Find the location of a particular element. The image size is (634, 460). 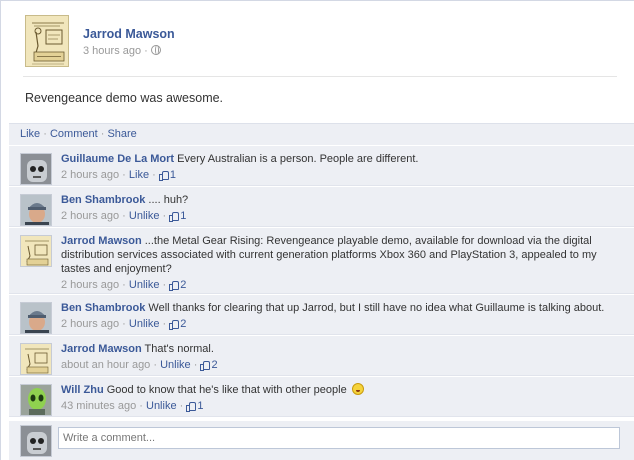

comment-meta: about an hour ago · Unlike · 2 is located at coordinates (139, 365).